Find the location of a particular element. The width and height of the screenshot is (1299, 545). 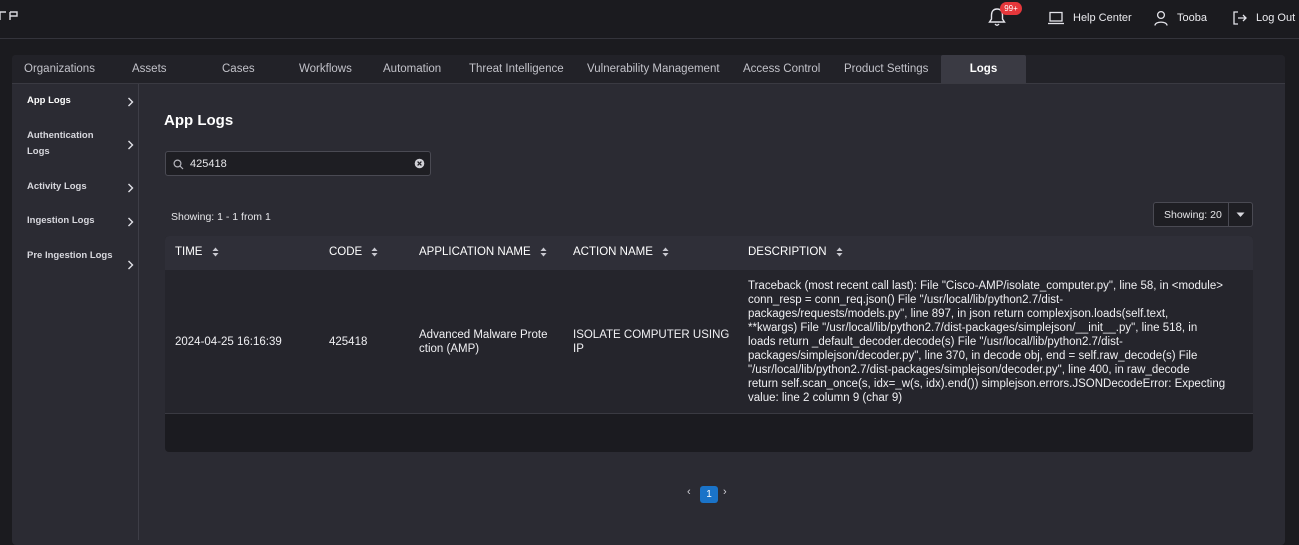

sidebar-item-pre-ingestion-logs: Pre Ingestion Logs is located at coordinates (80, 259).